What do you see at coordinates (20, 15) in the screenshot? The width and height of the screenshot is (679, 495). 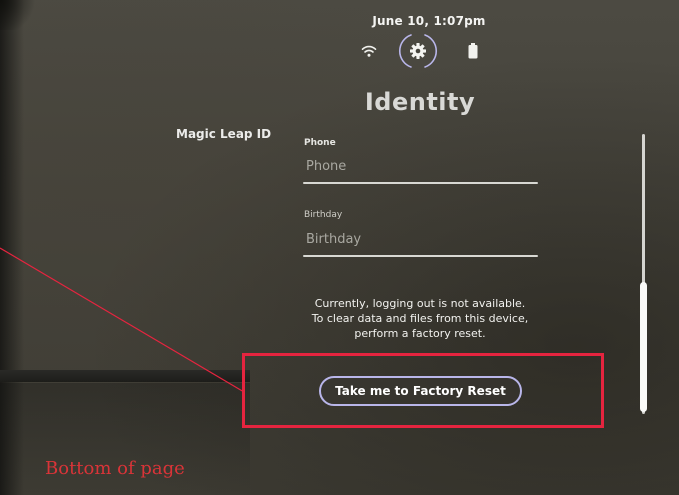 I see `screen-corner-shadow` at bounding box center [20, 15].